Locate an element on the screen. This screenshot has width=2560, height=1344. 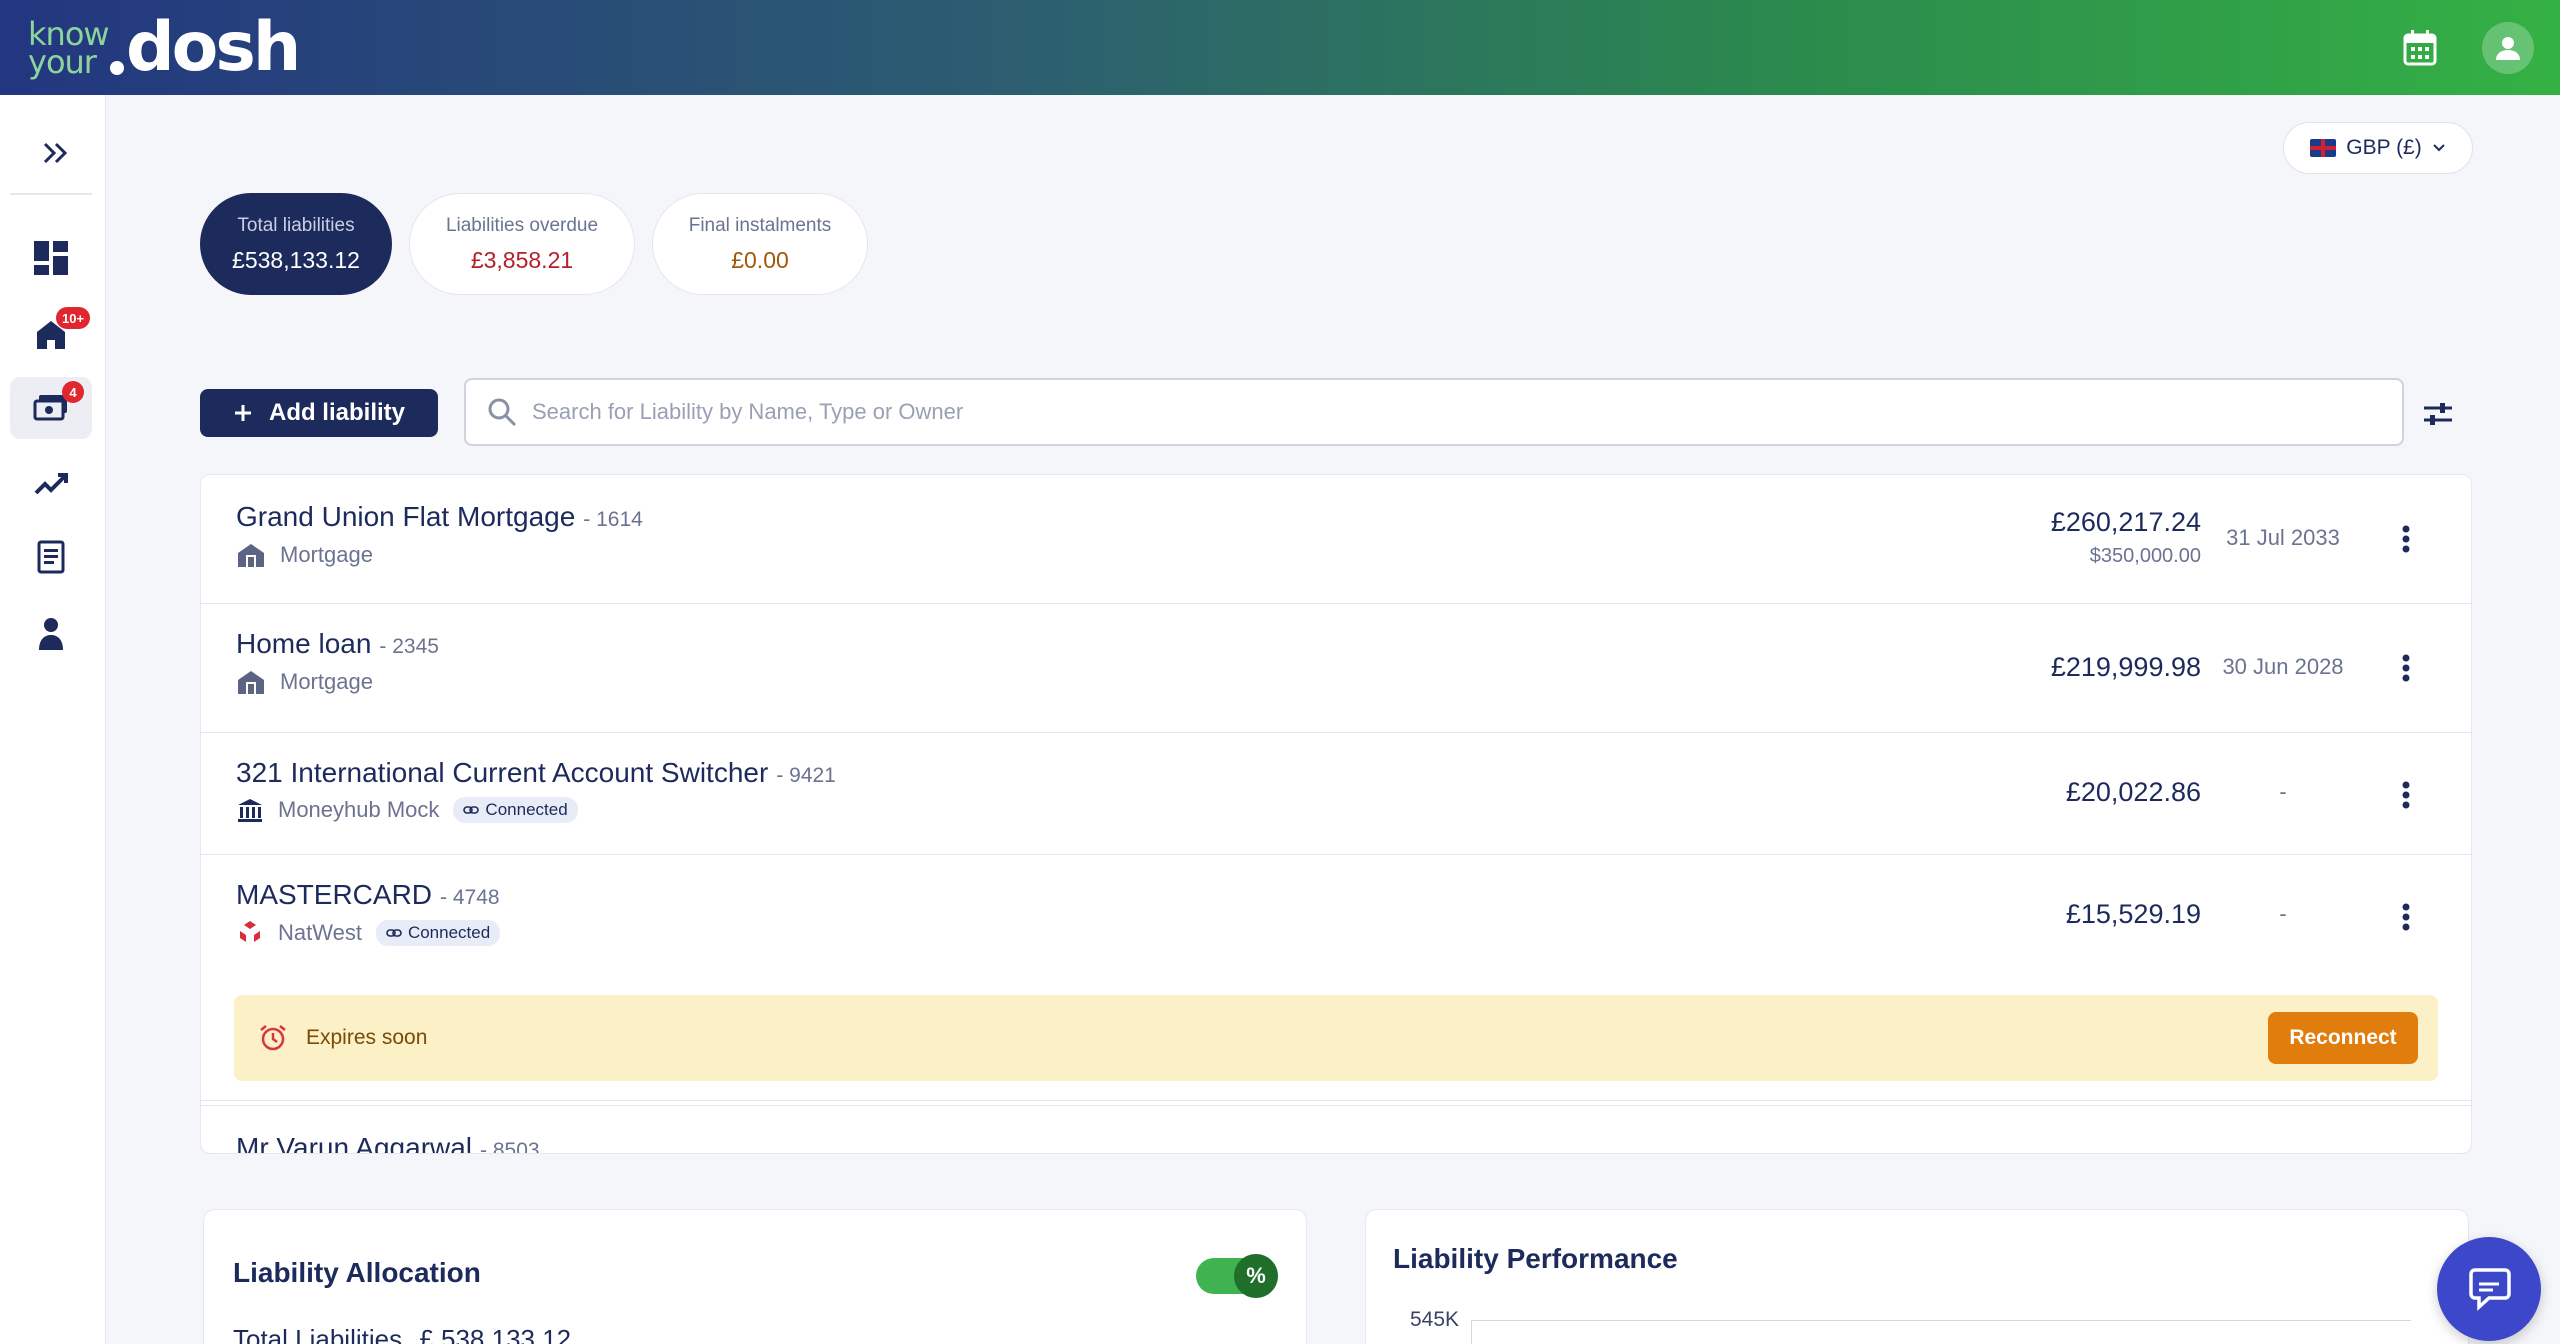
liability-provider: Moneyhub Mock Connected is located at coordinates (407, 810).